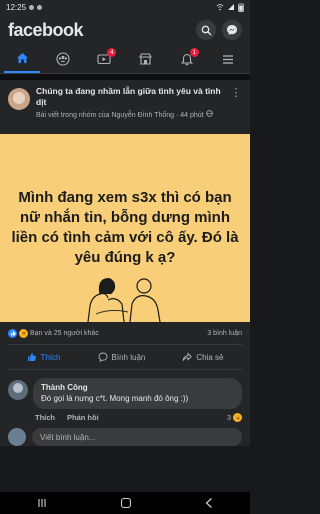  Describe the element at coordinates (17, 437) in the screenshot. I see `my-avatar` at that location.